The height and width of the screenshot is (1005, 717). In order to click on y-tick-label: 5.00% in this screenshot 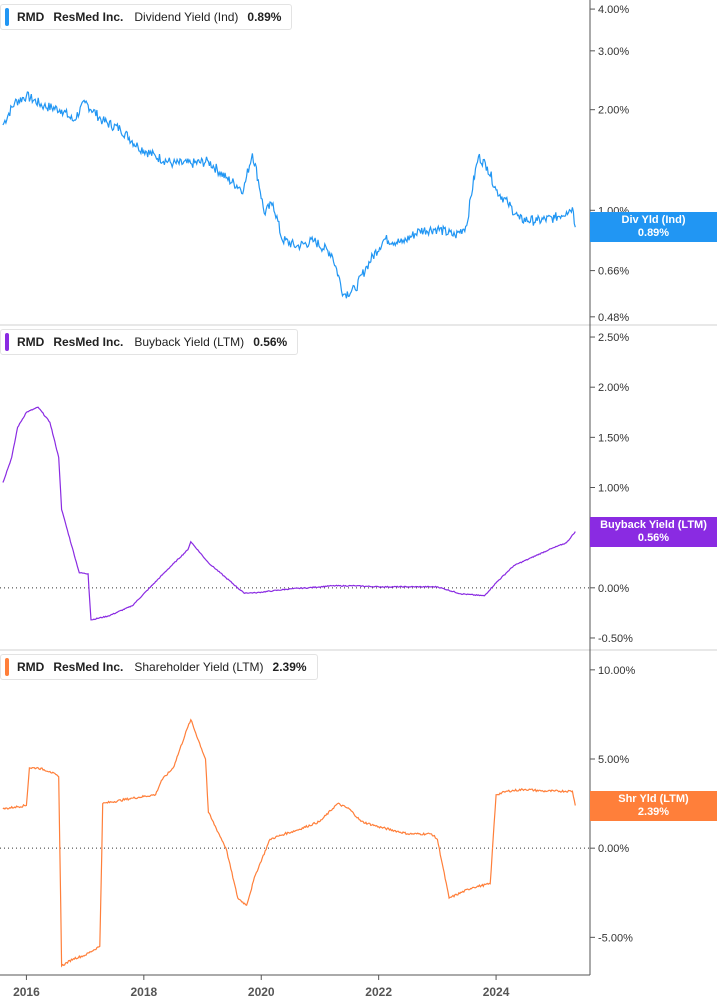, I will do `click(613, 760)`.